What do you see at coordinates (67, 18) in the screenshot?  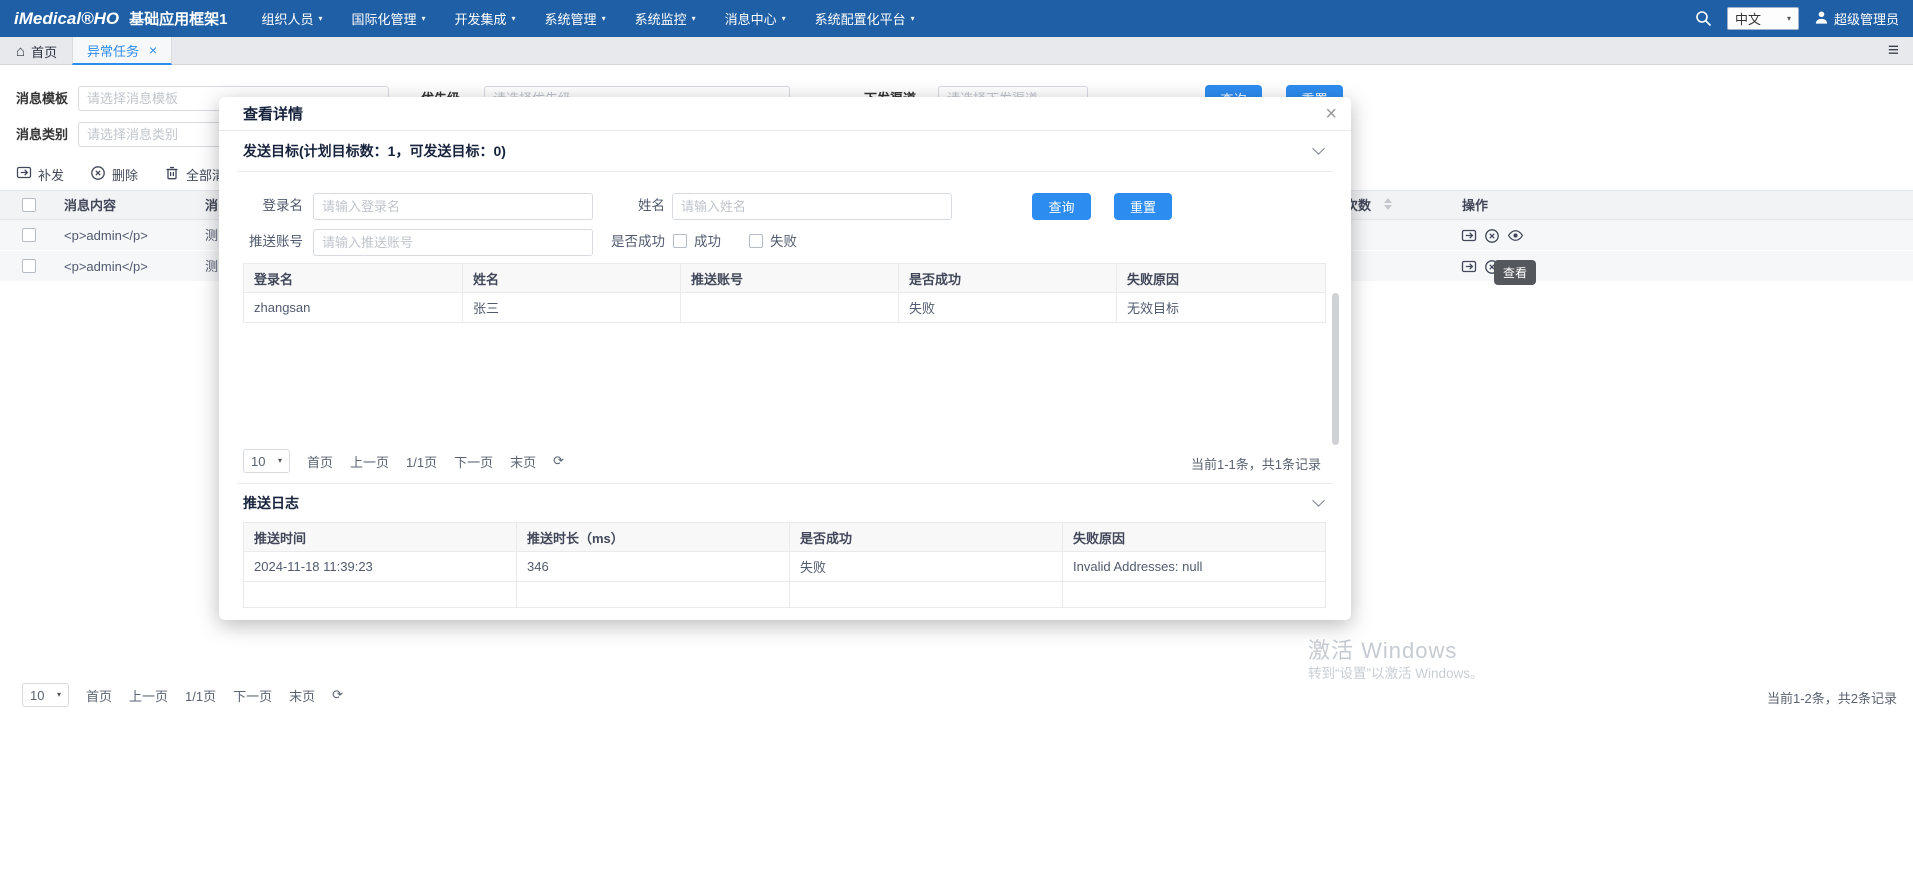 I see `logo-text: iMedical®HO` at bounding box center [67, 18].